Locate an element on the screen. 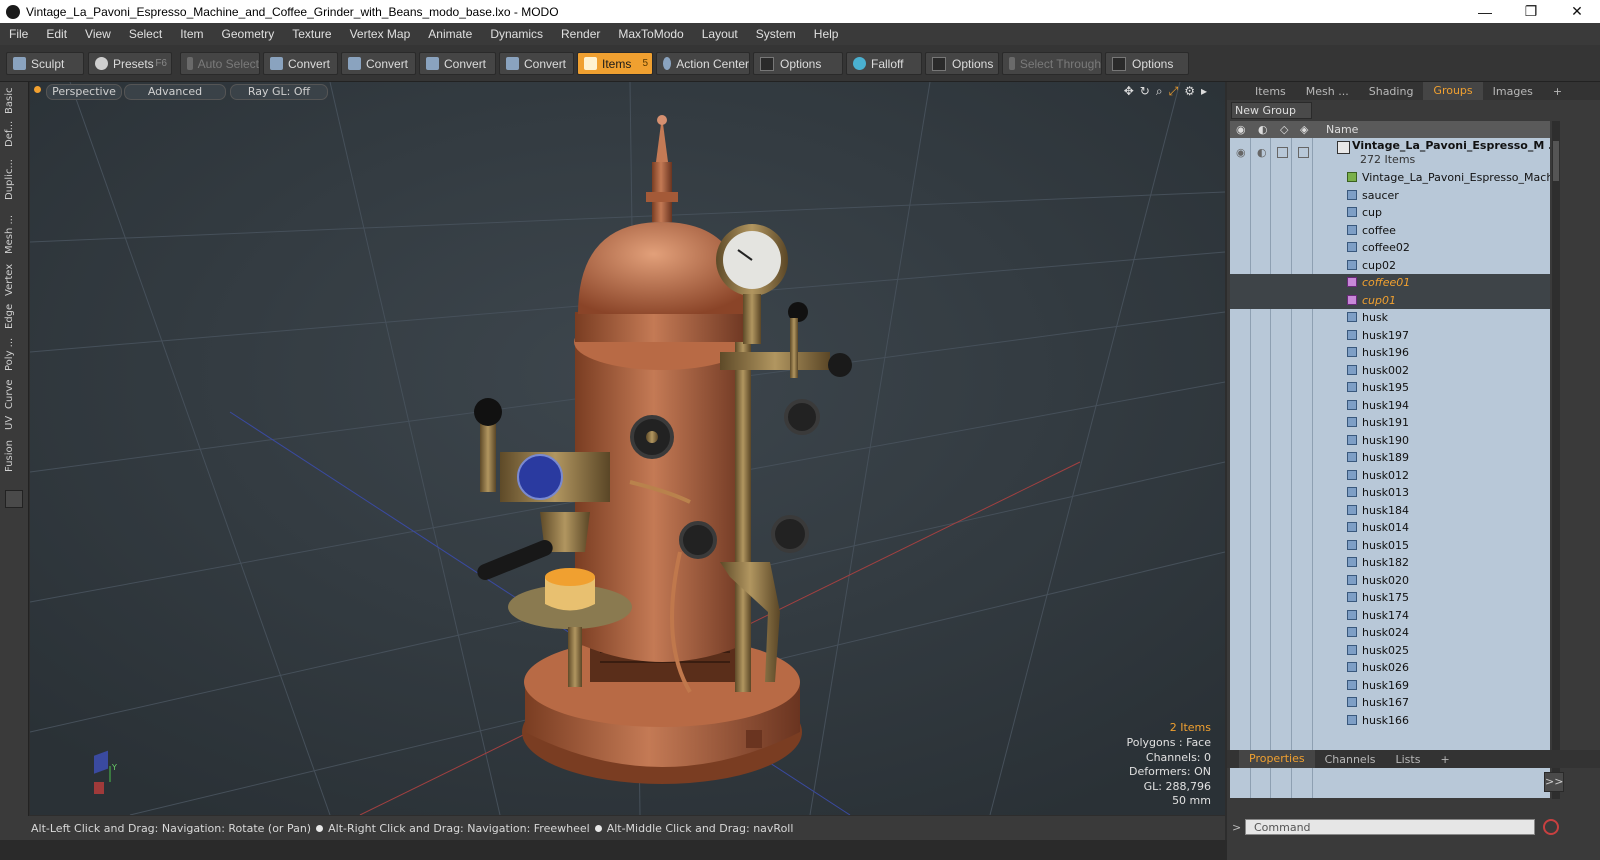 Image resolution: width=1600 pixels, height=860 pixels. list-item: coffee01 is located at coordinates (1390, 283).